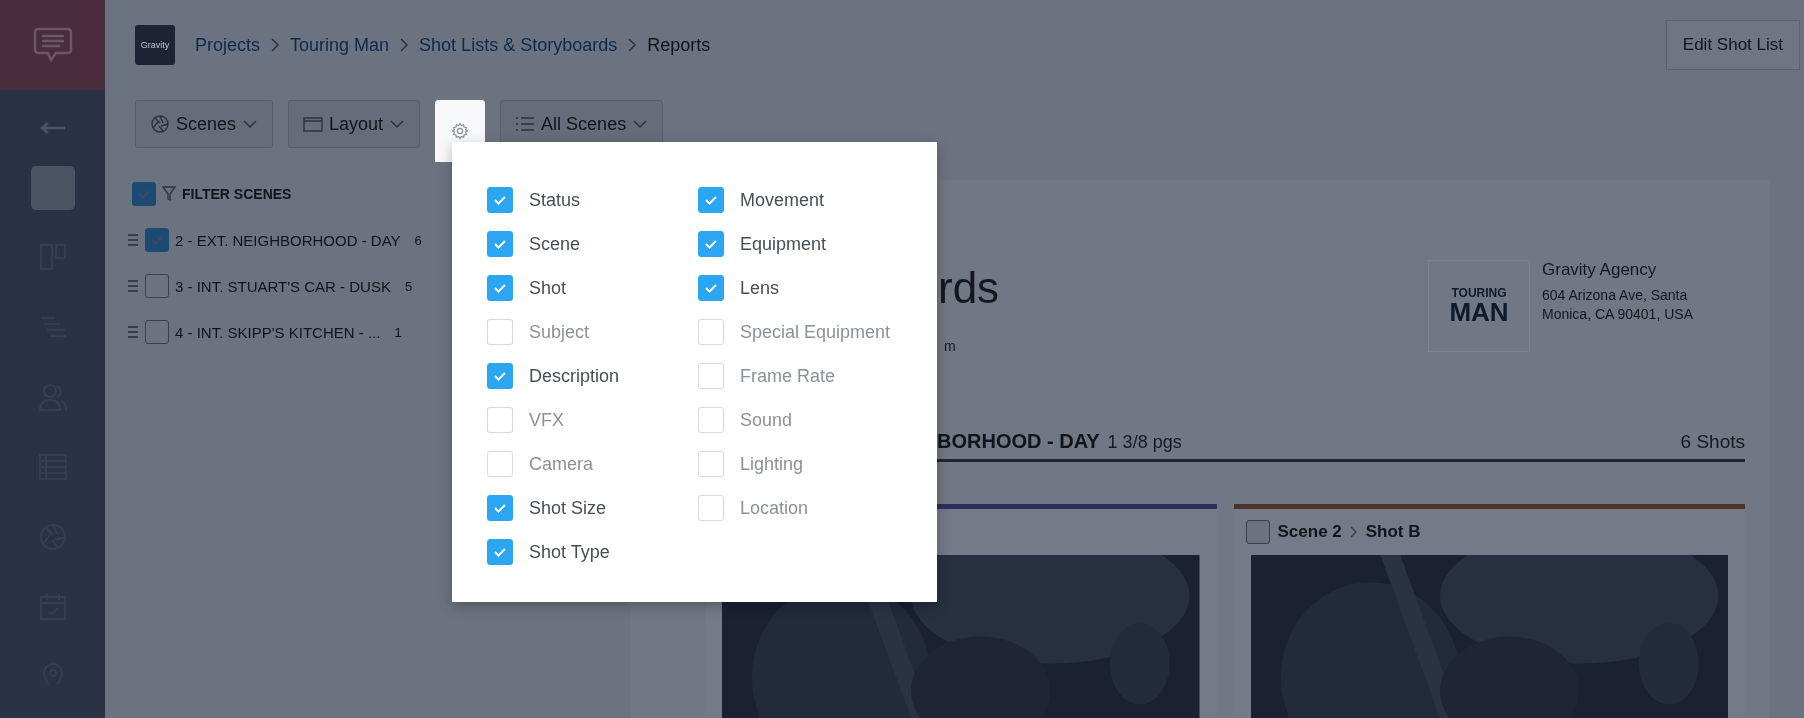 The height and width of the screenshot is (718, 1804). What do you see at coordinates (592, 552) in the screenshot?
I see `column-option: Shot Type` at bounding box center [592, 552].